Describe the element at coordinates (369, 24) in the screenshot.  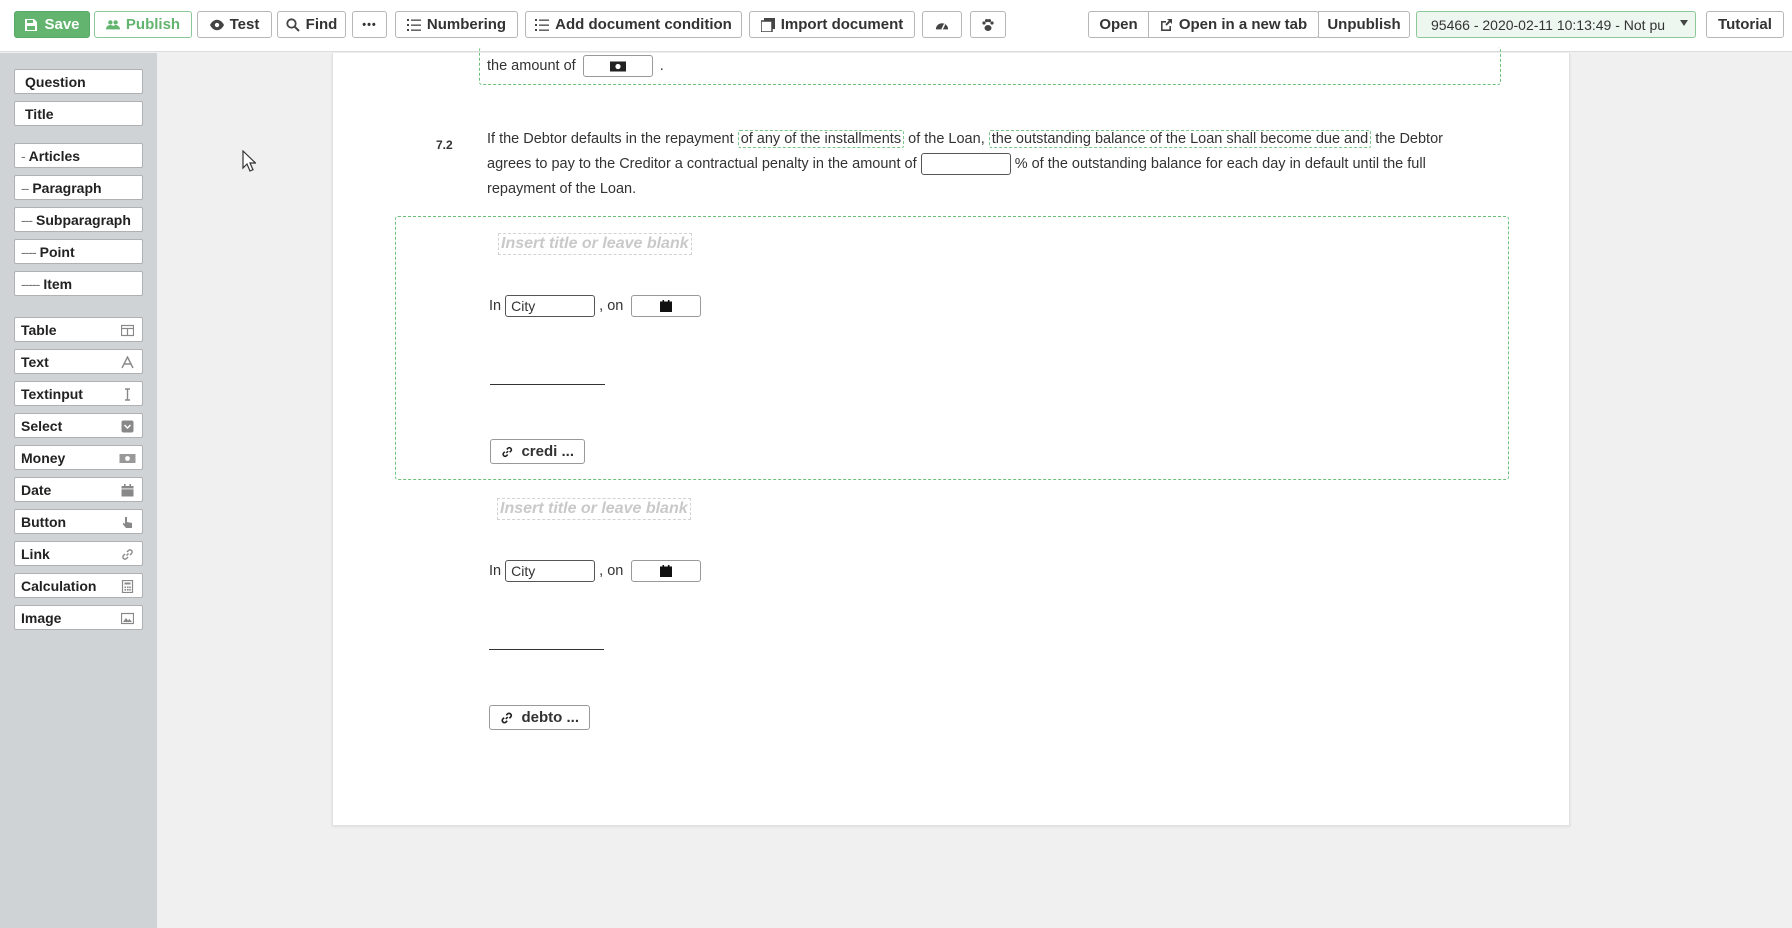
I see `more-options-button: •••` at that location.